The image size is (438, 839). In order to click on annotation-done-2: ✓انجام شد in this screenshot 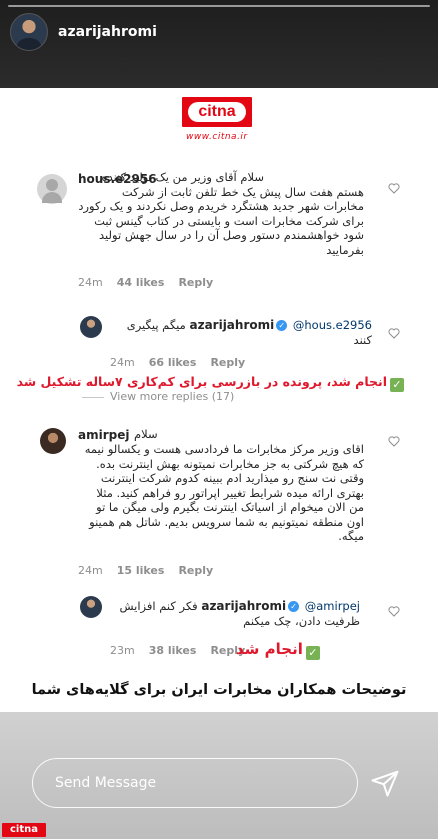, I will do `click(278, 650)`.